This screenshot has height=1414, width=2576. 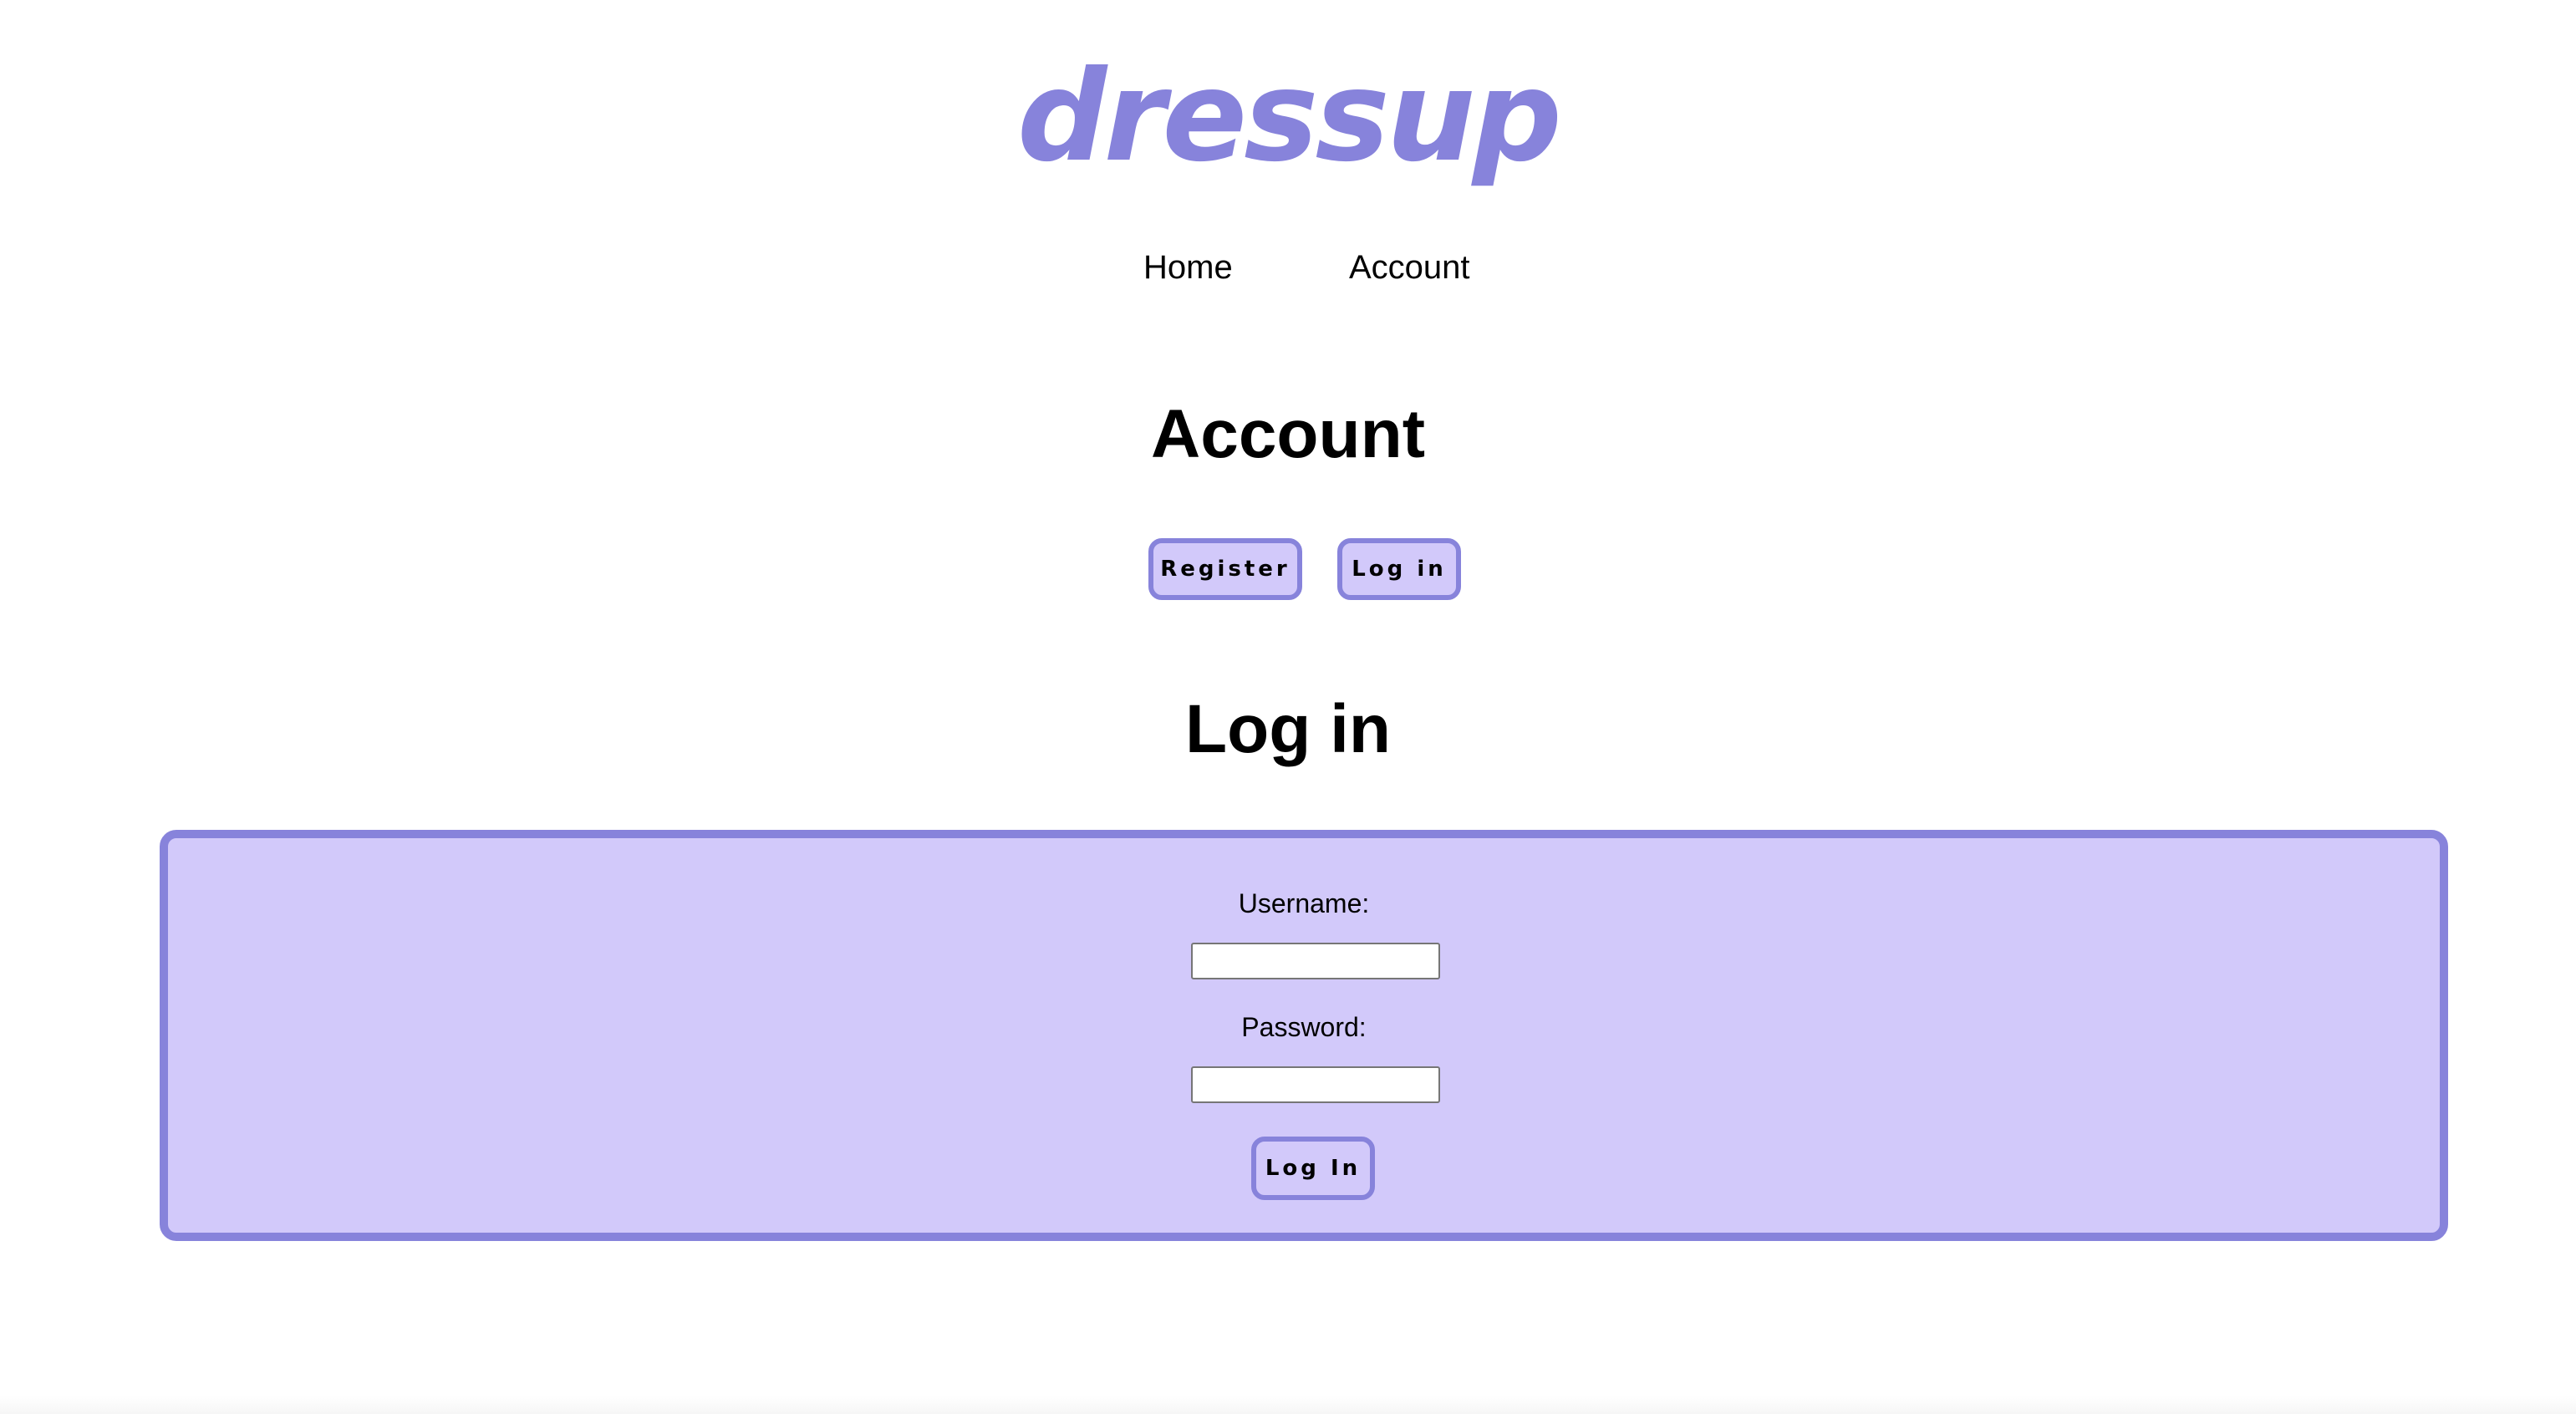 I want to click on register-button: Register, so click(x=1225, y=569).